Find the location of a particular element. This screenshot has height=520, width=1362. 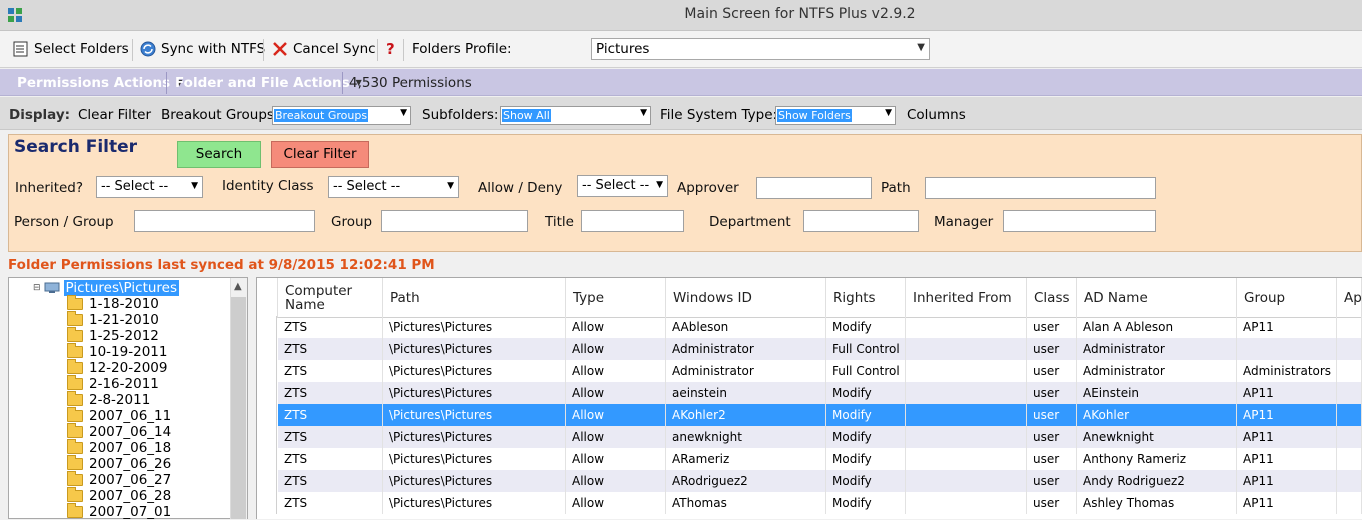

permissions-actions-menu: Permissions Actions ▼ is located at coordinates (95, 82).